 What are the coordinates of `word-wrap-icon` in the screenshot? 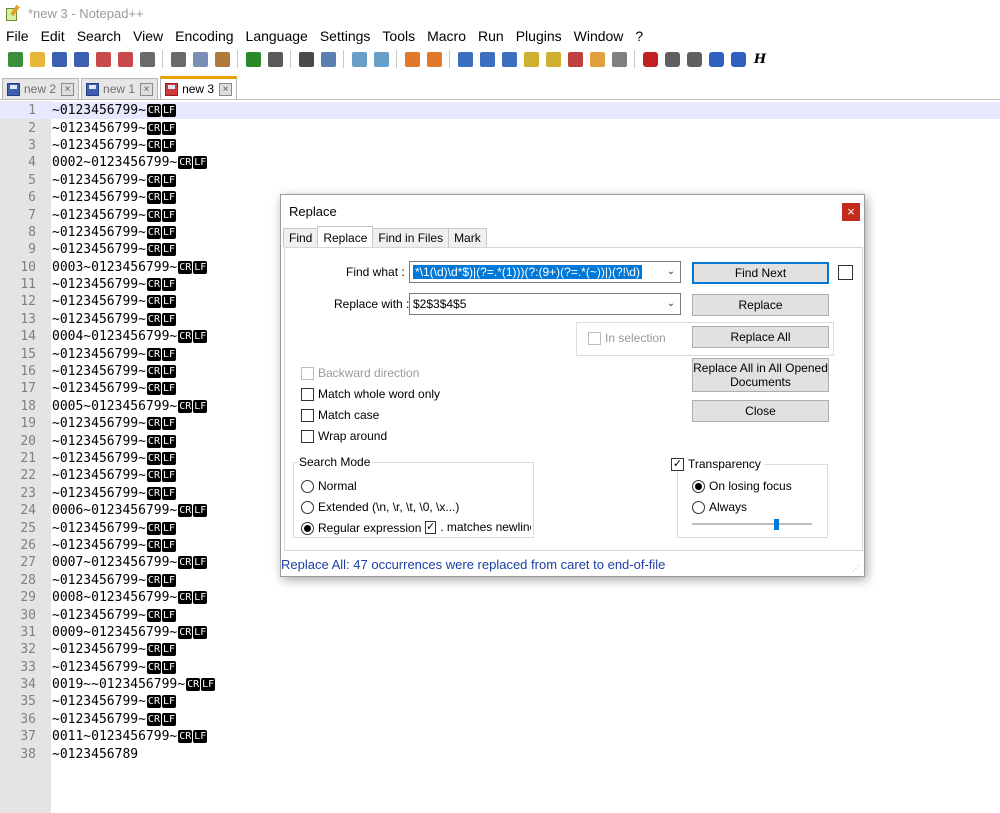 It's located at (465, 59).